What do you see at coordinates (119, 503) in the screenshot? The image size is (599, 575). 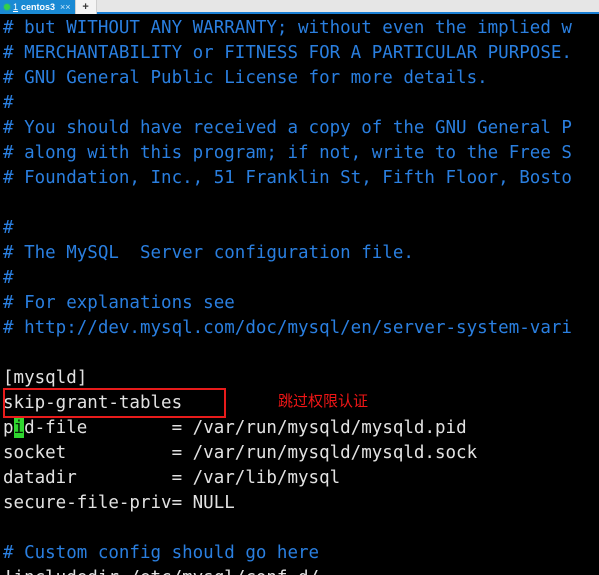 I see `terminal-line: secure-file-priv= NULL` at bounding box center [119, 503].